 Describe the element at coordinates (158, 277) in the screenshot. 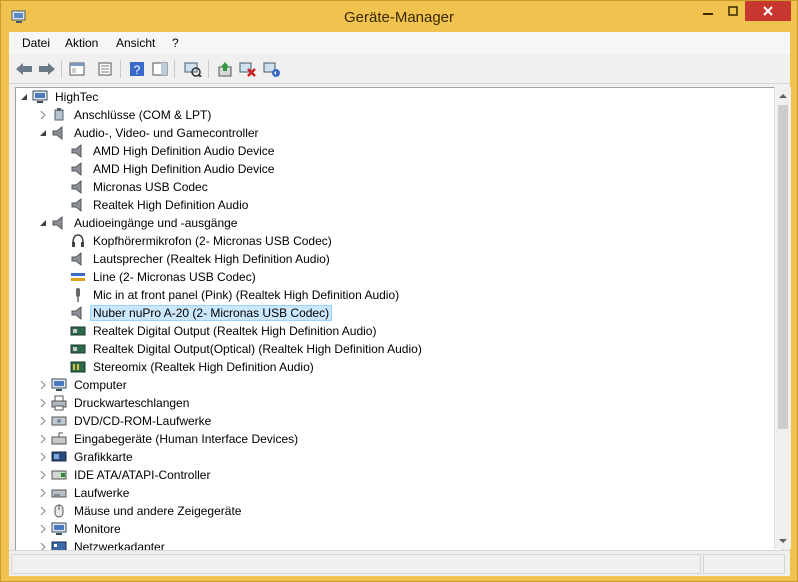

I see `tree-device: Line (2- Micronas USB Codec)` at that location.